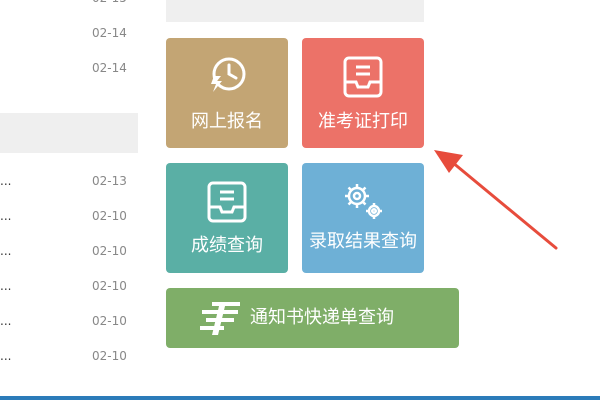 Image resolution: width=600 pixels, height=400 pixels. Describe the element at coordinates (228, 74) in the screenshot. I see `clock-icon` at that location.